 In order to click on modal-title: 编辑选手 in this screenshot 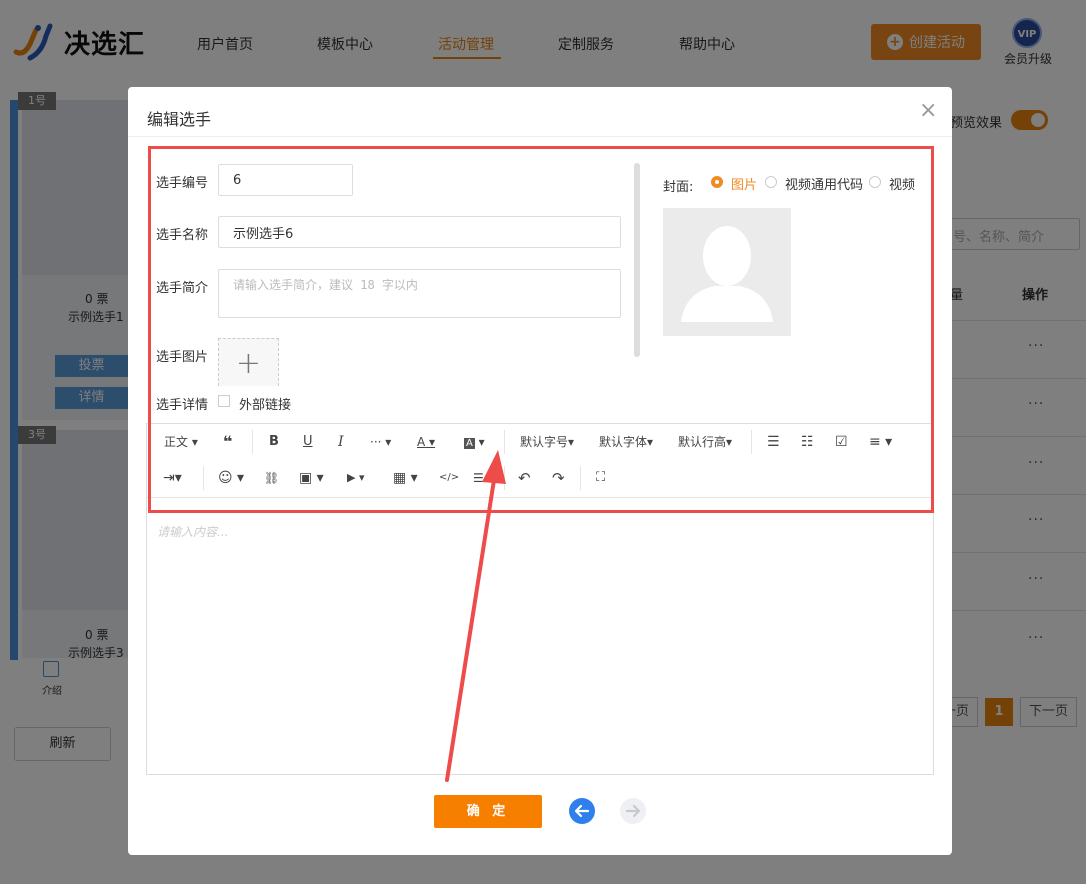, I will do `click(179, 119)`.